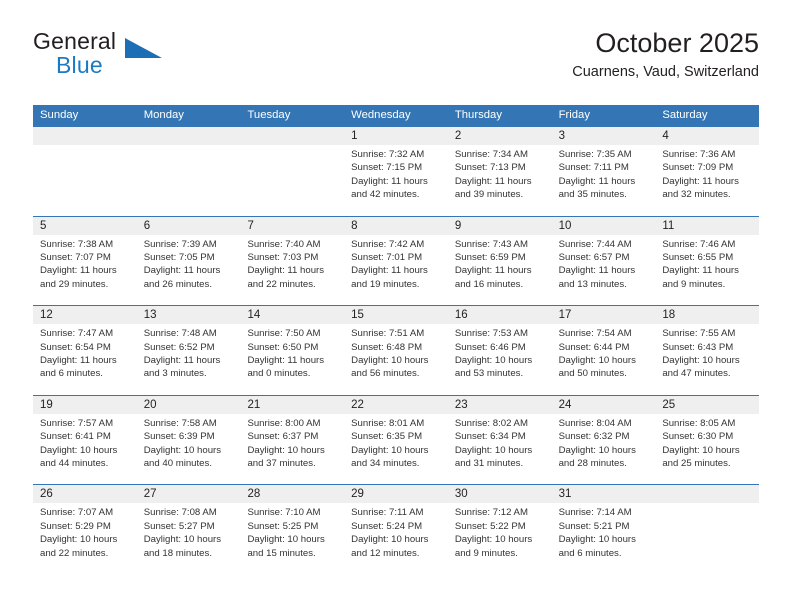 The image size is (792, 612). Describe the element at coordinates (574, 115) in the screenshot. I see `weekday-header-friday: Friday` at that location.